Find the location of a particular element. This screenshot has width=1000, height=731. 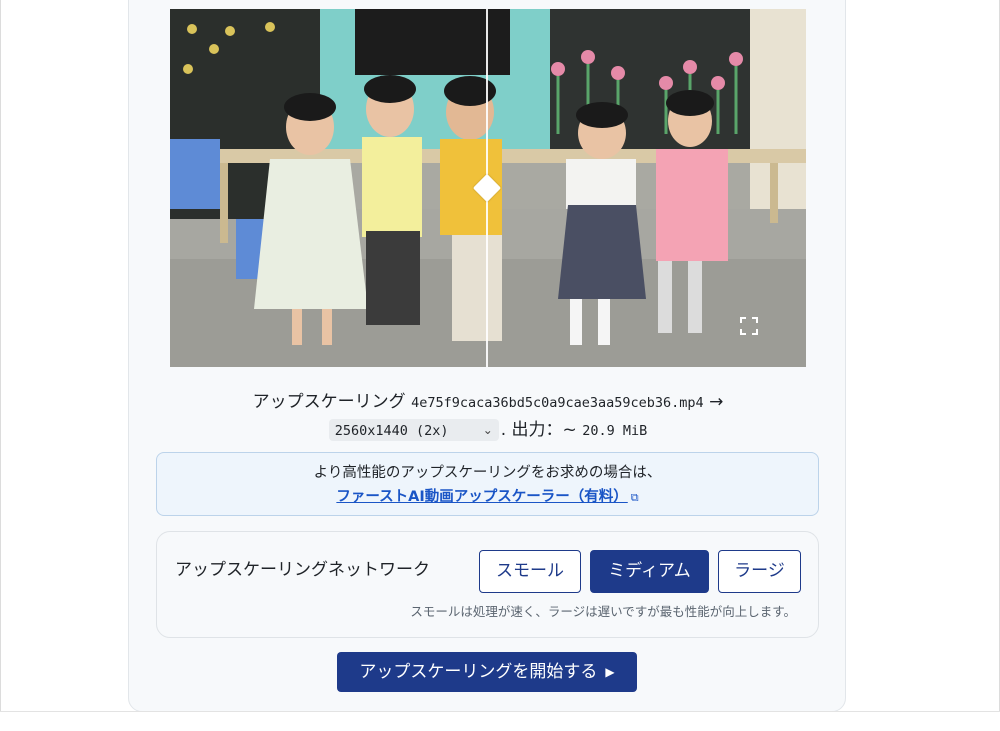

resolution-select: 2560x1440 (2x) ⌄ is located at coordinates (413, 430).